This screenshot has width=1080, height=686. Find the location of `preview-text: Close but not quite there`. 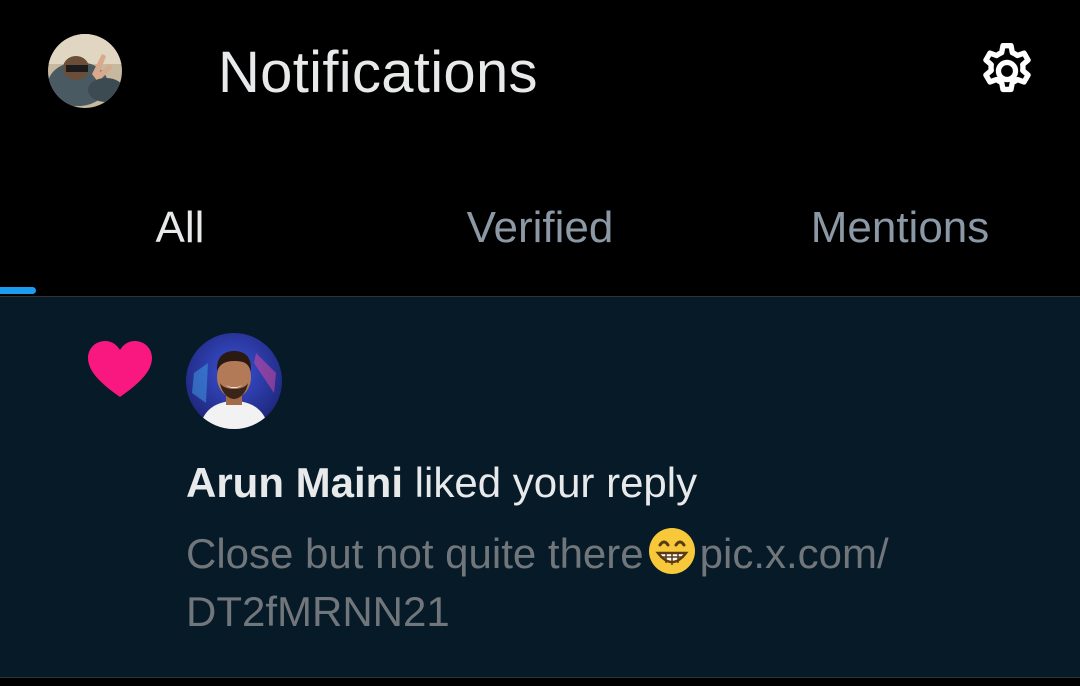

preview-text: Close but not quite there is located at coordinates (415, 553).